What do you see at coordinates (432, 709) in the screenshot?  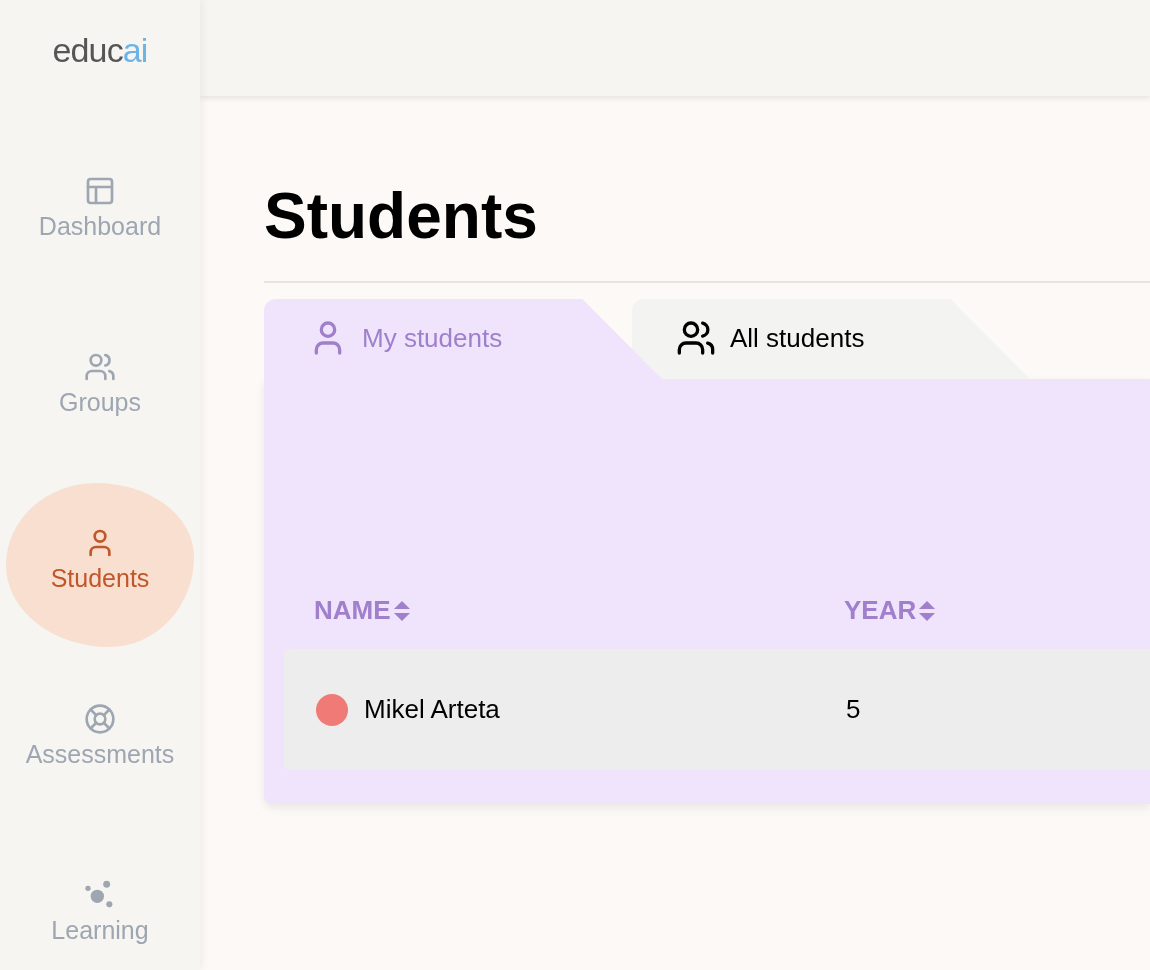 I see `table-cell-text: Mikel Arteta` at bounding box center [432, 709].